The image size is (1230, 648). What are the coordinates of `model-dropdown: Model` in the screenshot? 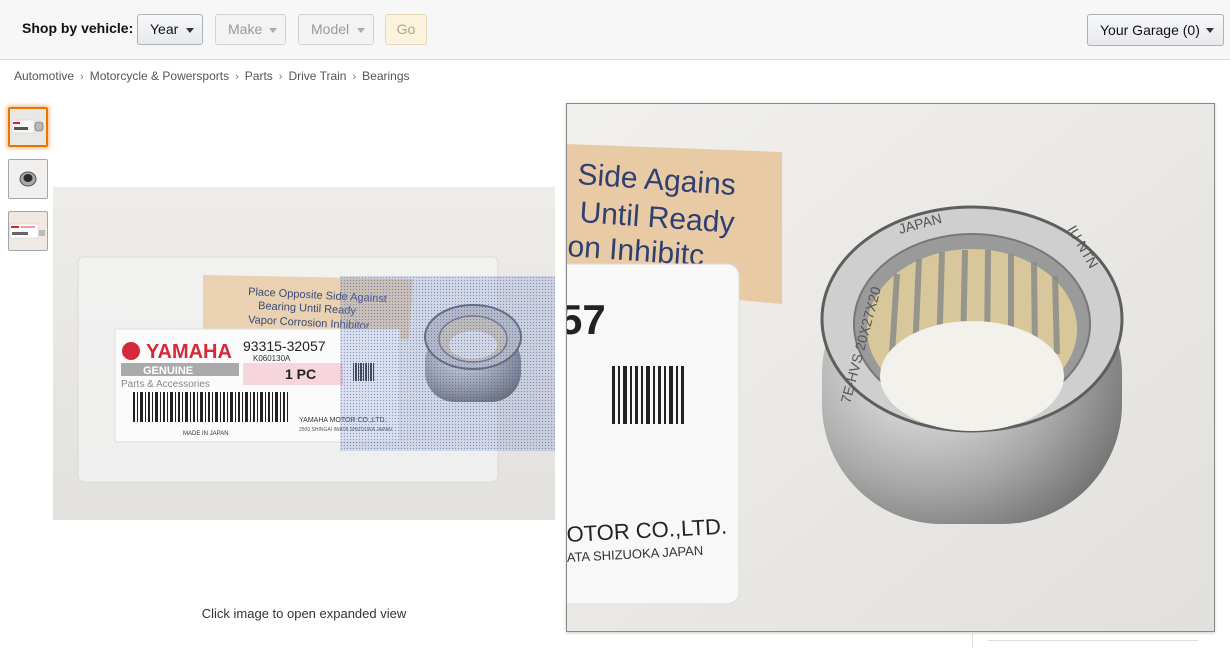 It's located at (336, 29).